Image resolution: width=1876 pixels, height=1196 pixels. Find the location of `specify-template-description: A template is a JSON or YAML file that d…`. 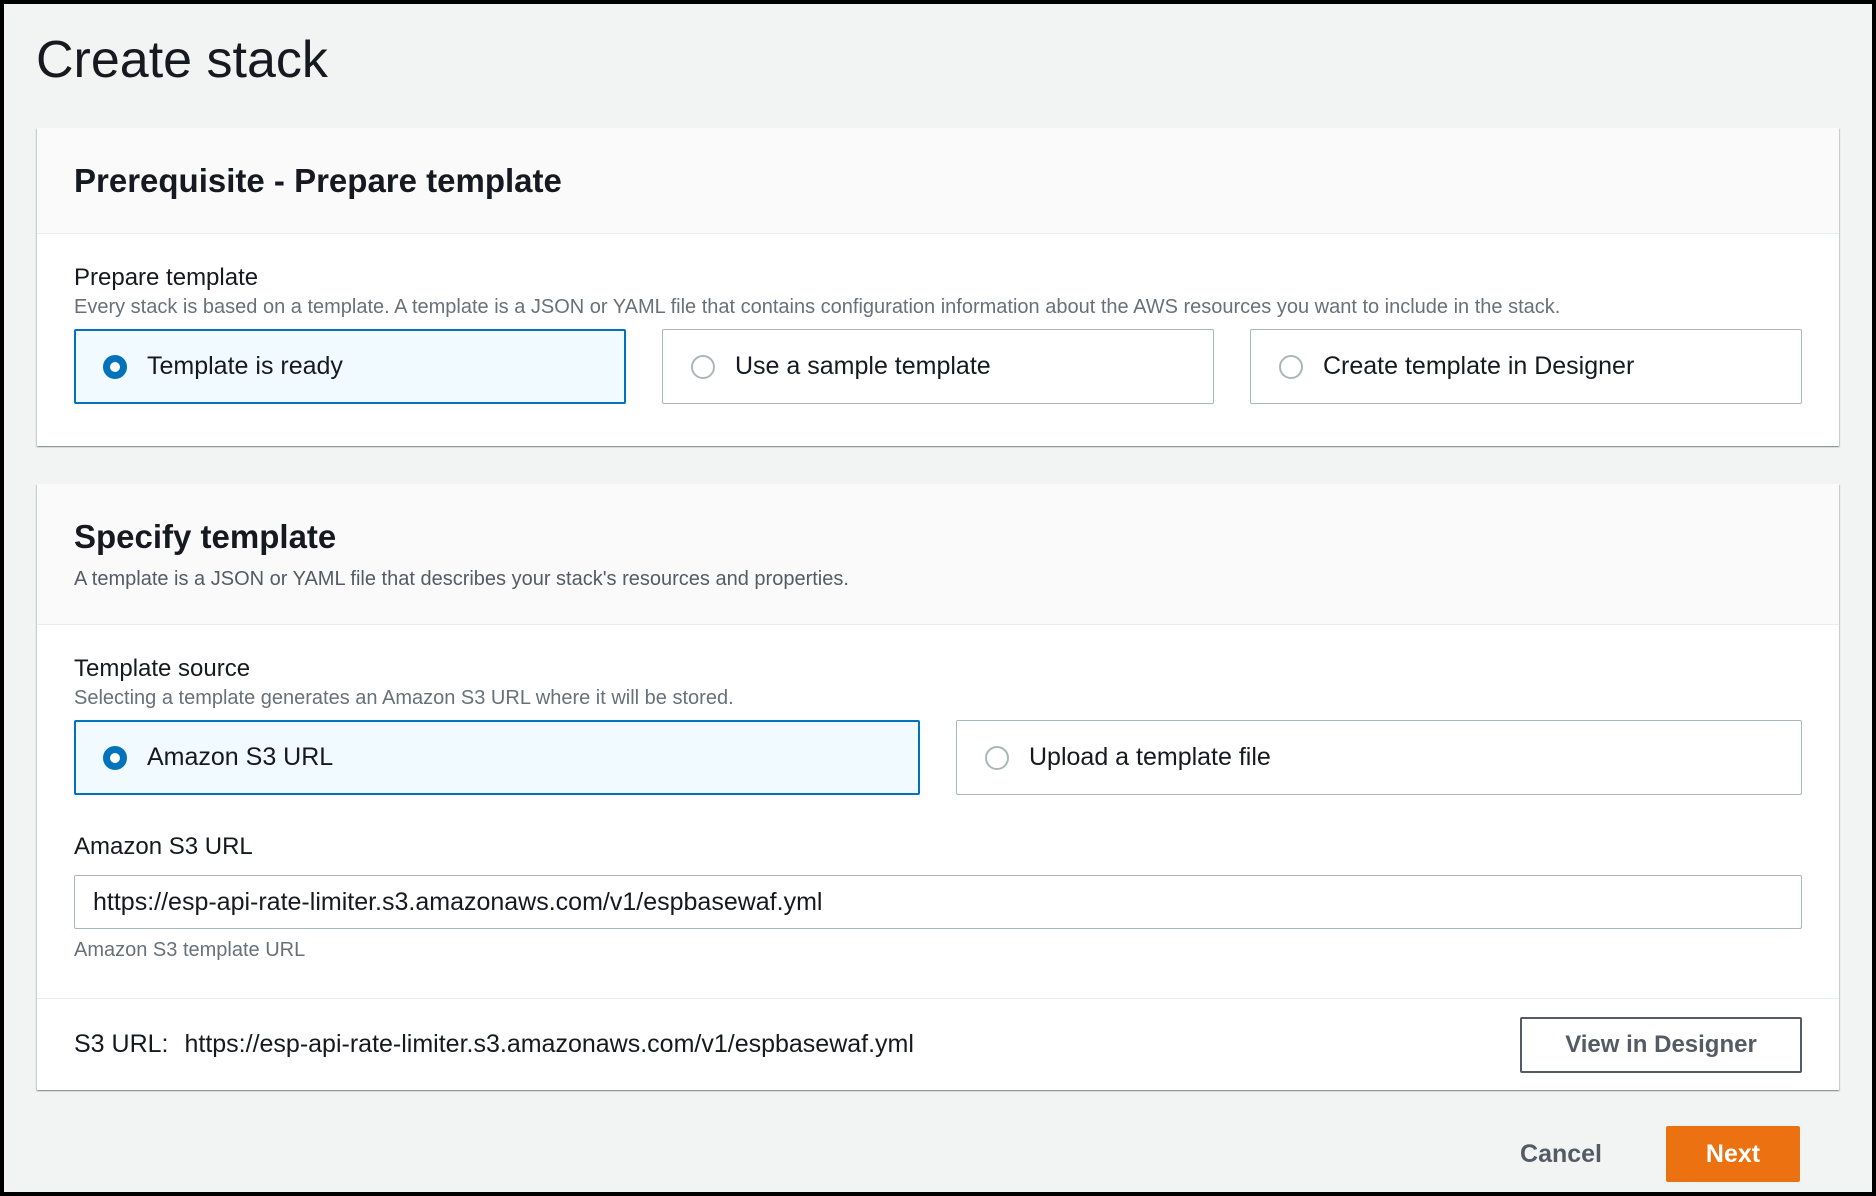

specify-template-description: A template is a JSON or YAML file that d… is located at coordinates (461, 579).